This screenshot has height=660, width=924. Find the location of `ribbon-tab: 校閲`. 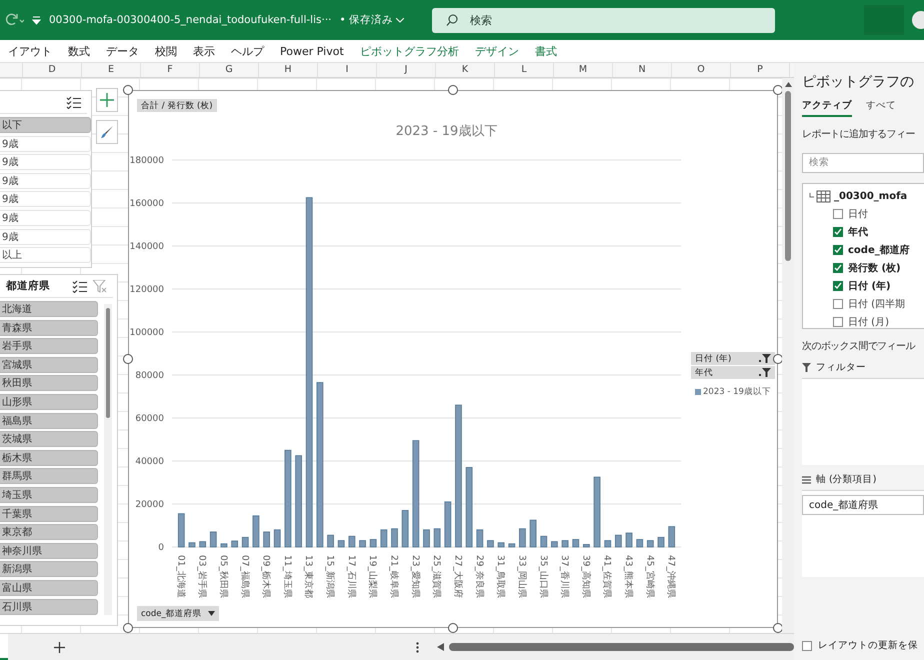

ribbon-tab: 校閲 is located at coordinates (166, 51).